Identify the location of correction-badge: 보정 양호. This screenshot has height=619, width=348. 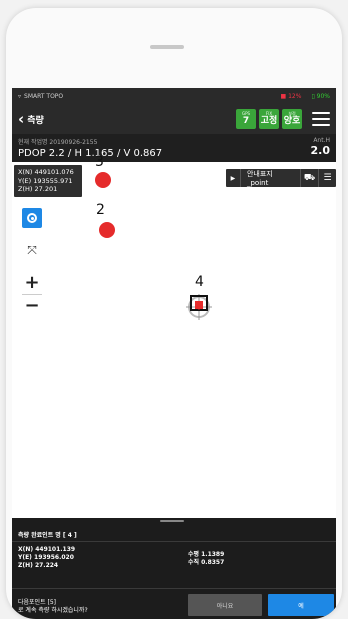
(292, 119).